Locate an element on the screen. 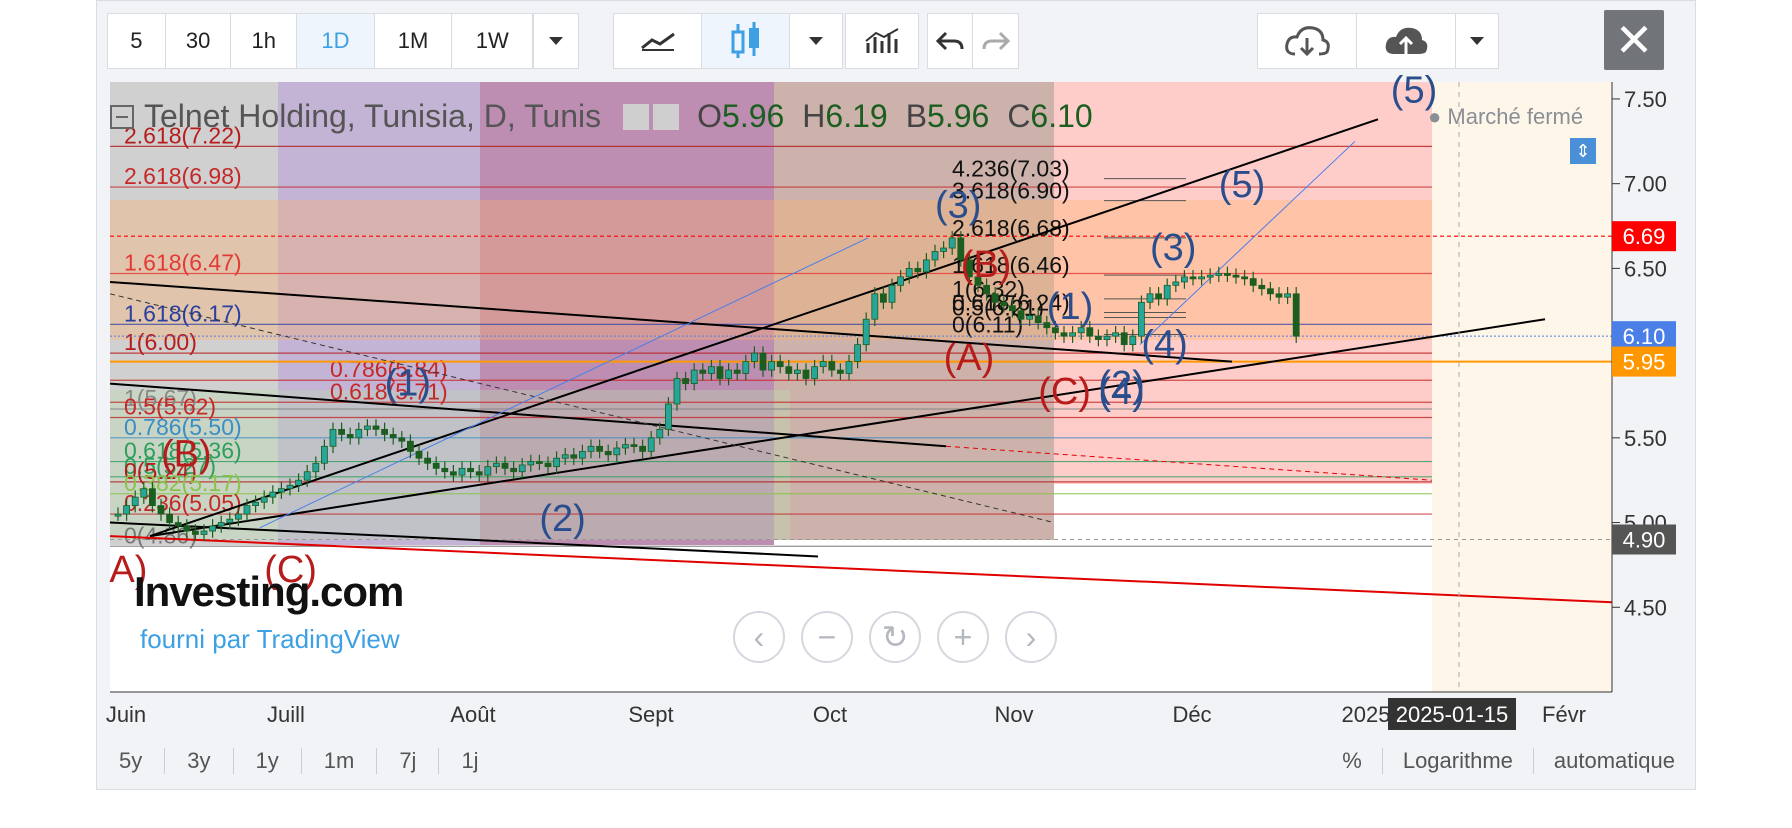 The height and width of the screenshot is (828, 1792). chevron-right-icon: › is located at coordinates (1031, 636).